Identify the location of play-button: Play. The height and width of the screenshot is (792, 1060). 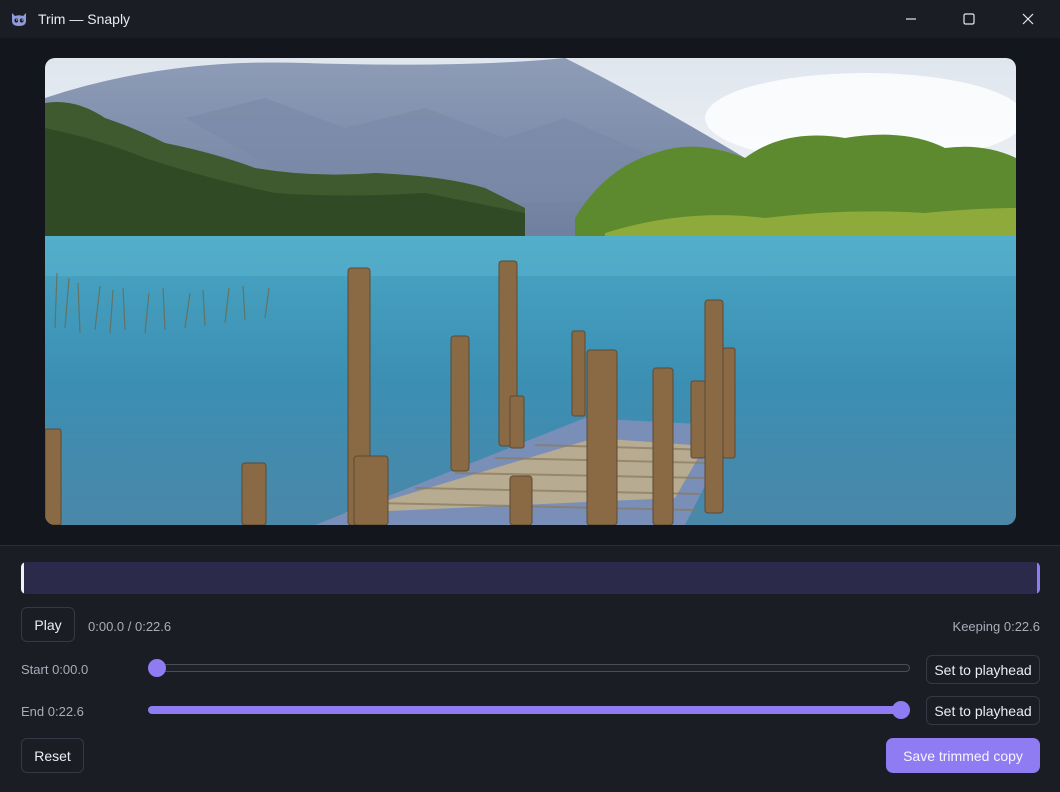
(48, 624).